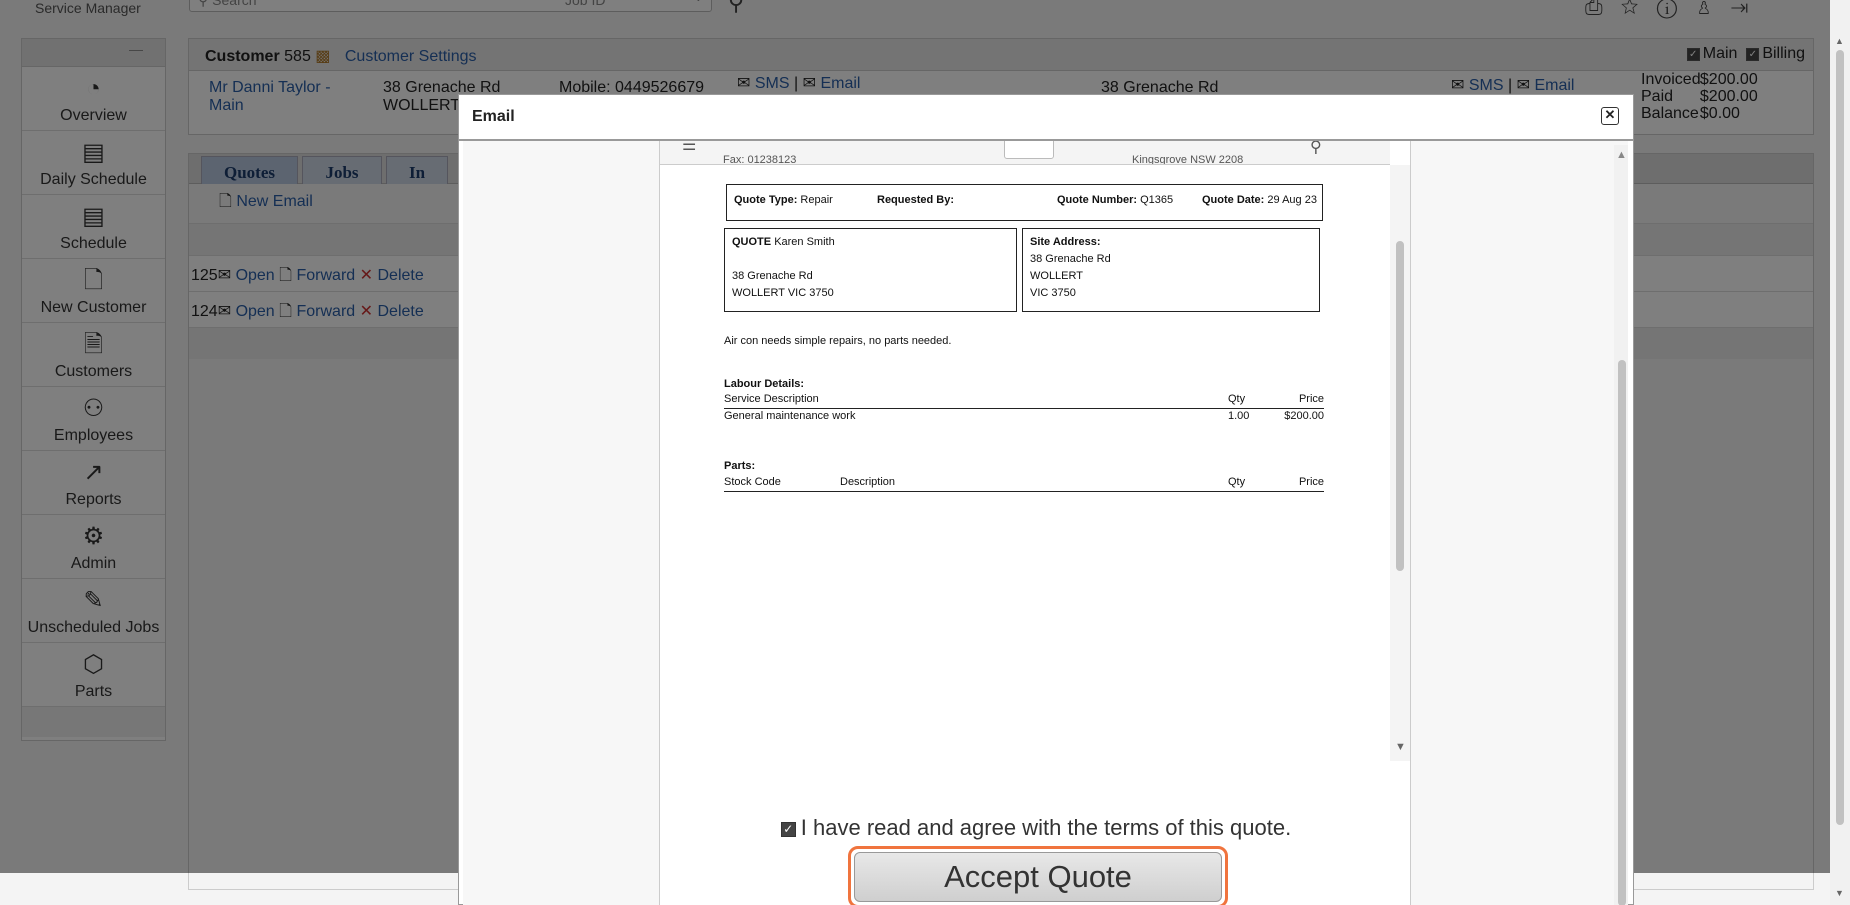 This screenshot has width=1850, height=905. What do you see at coordinates (689, 148) in the screenshot?
I see `sidebar-toggle-icon: ☰` at bounding box center [689, 148].